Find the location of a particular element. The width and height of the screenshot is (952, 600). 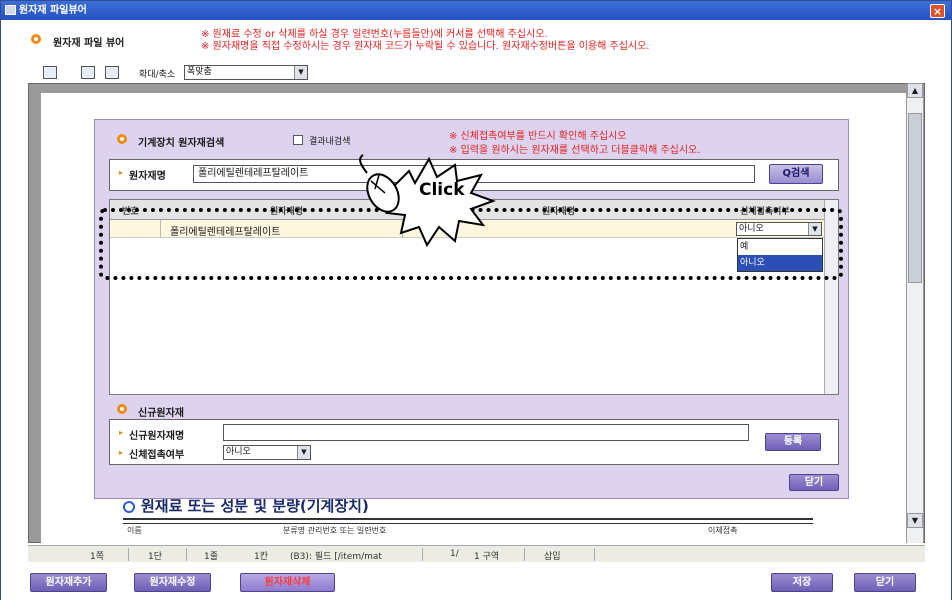

material-name-label: 원자재명 is located at coordinates (147, 176).